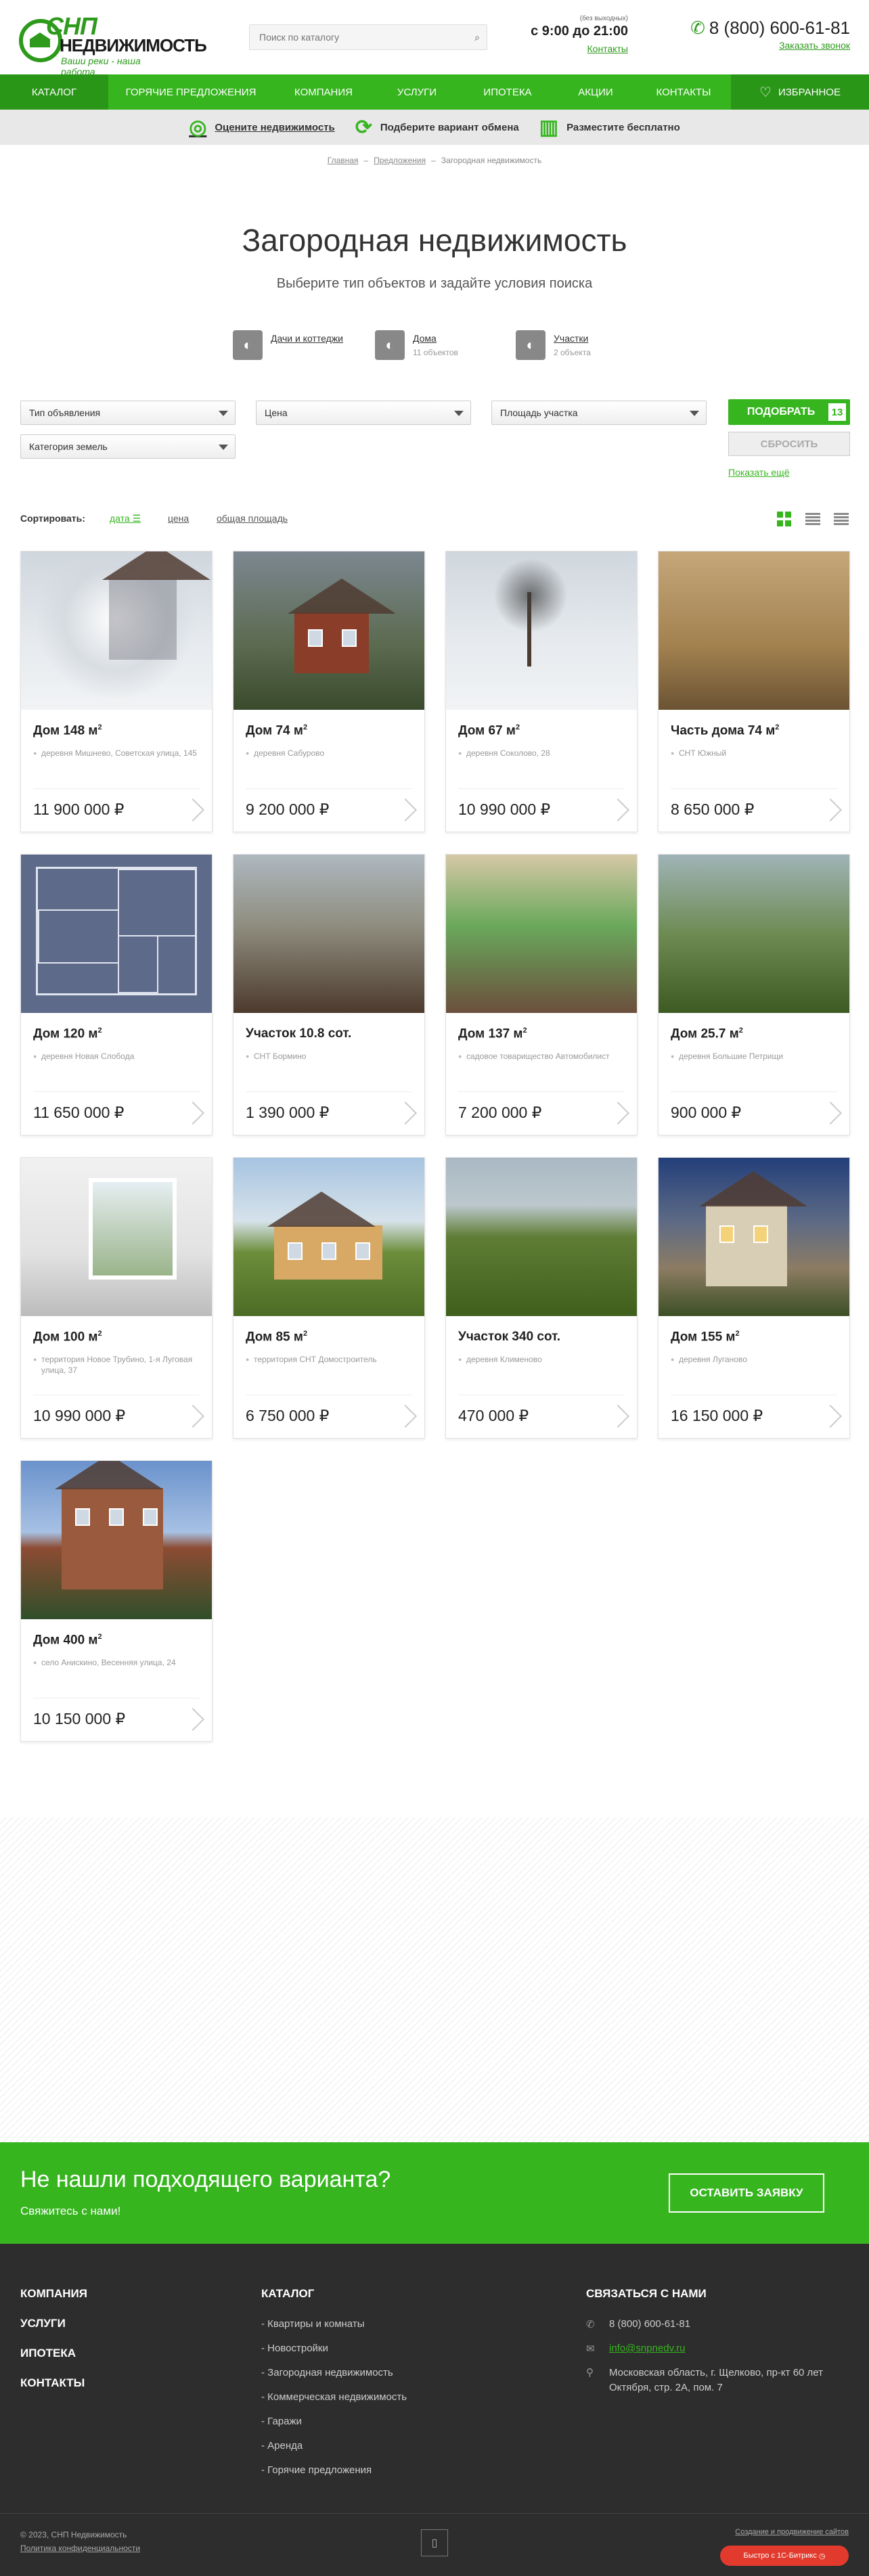 The height and width of the screenshot is (2576, 869). Describe the element at coordinates (578, 49) in the screenshot. I see `contacts-link: Контакты` at that location.